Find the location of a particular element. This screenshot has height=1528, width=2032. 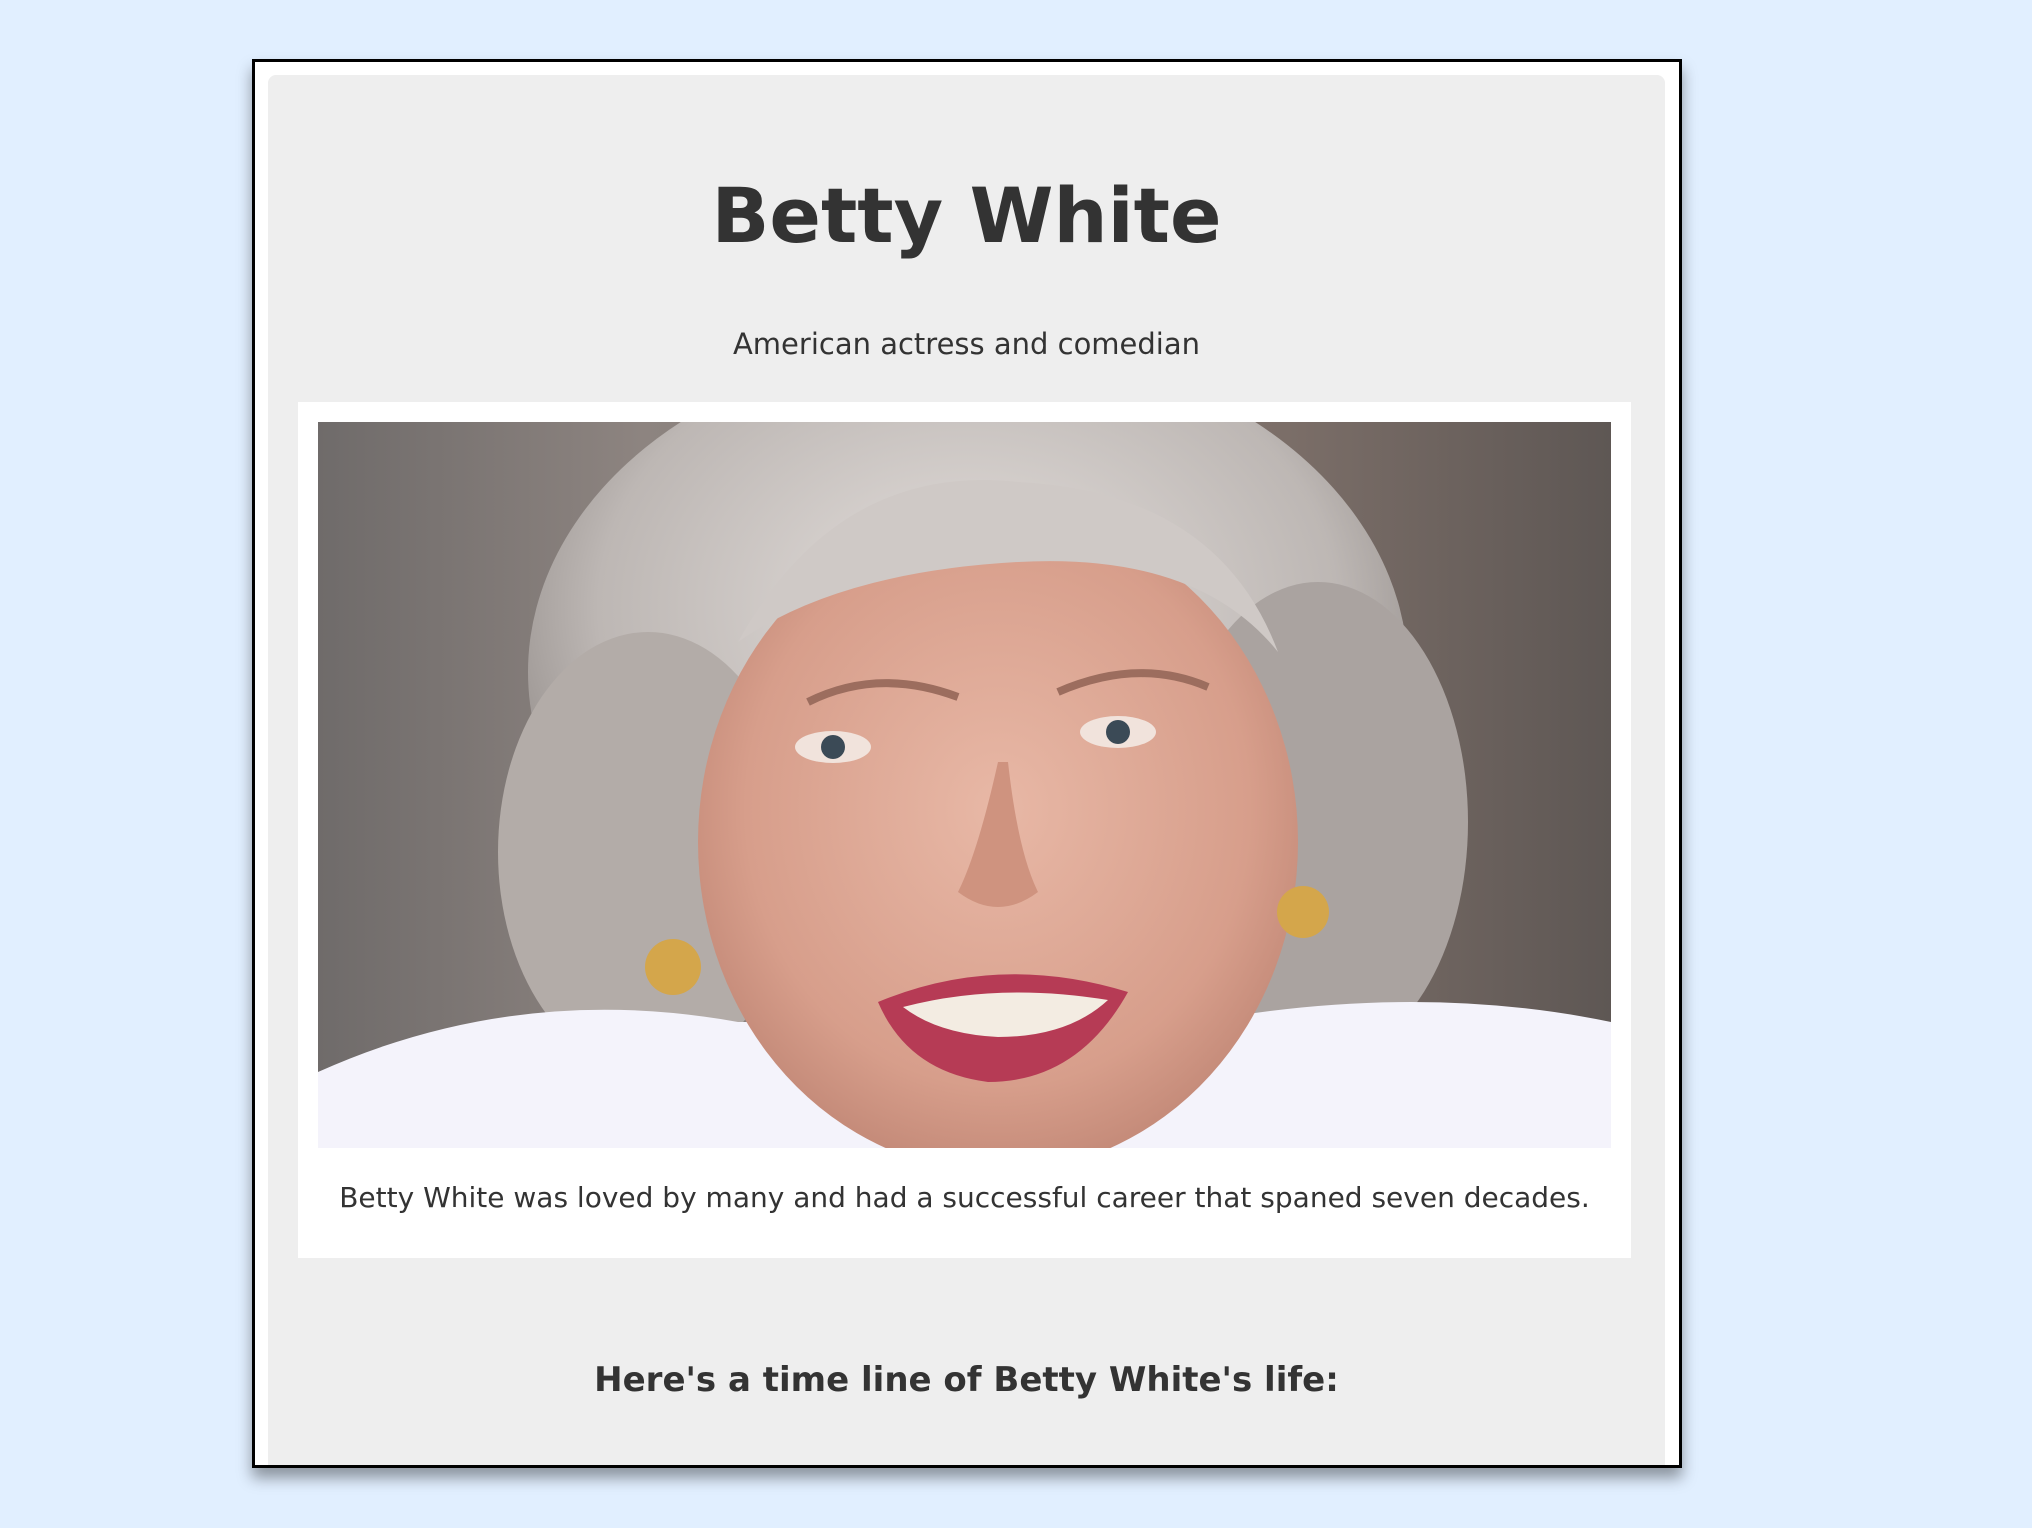

page-title: Betty White is located at coordinates (966, 215).